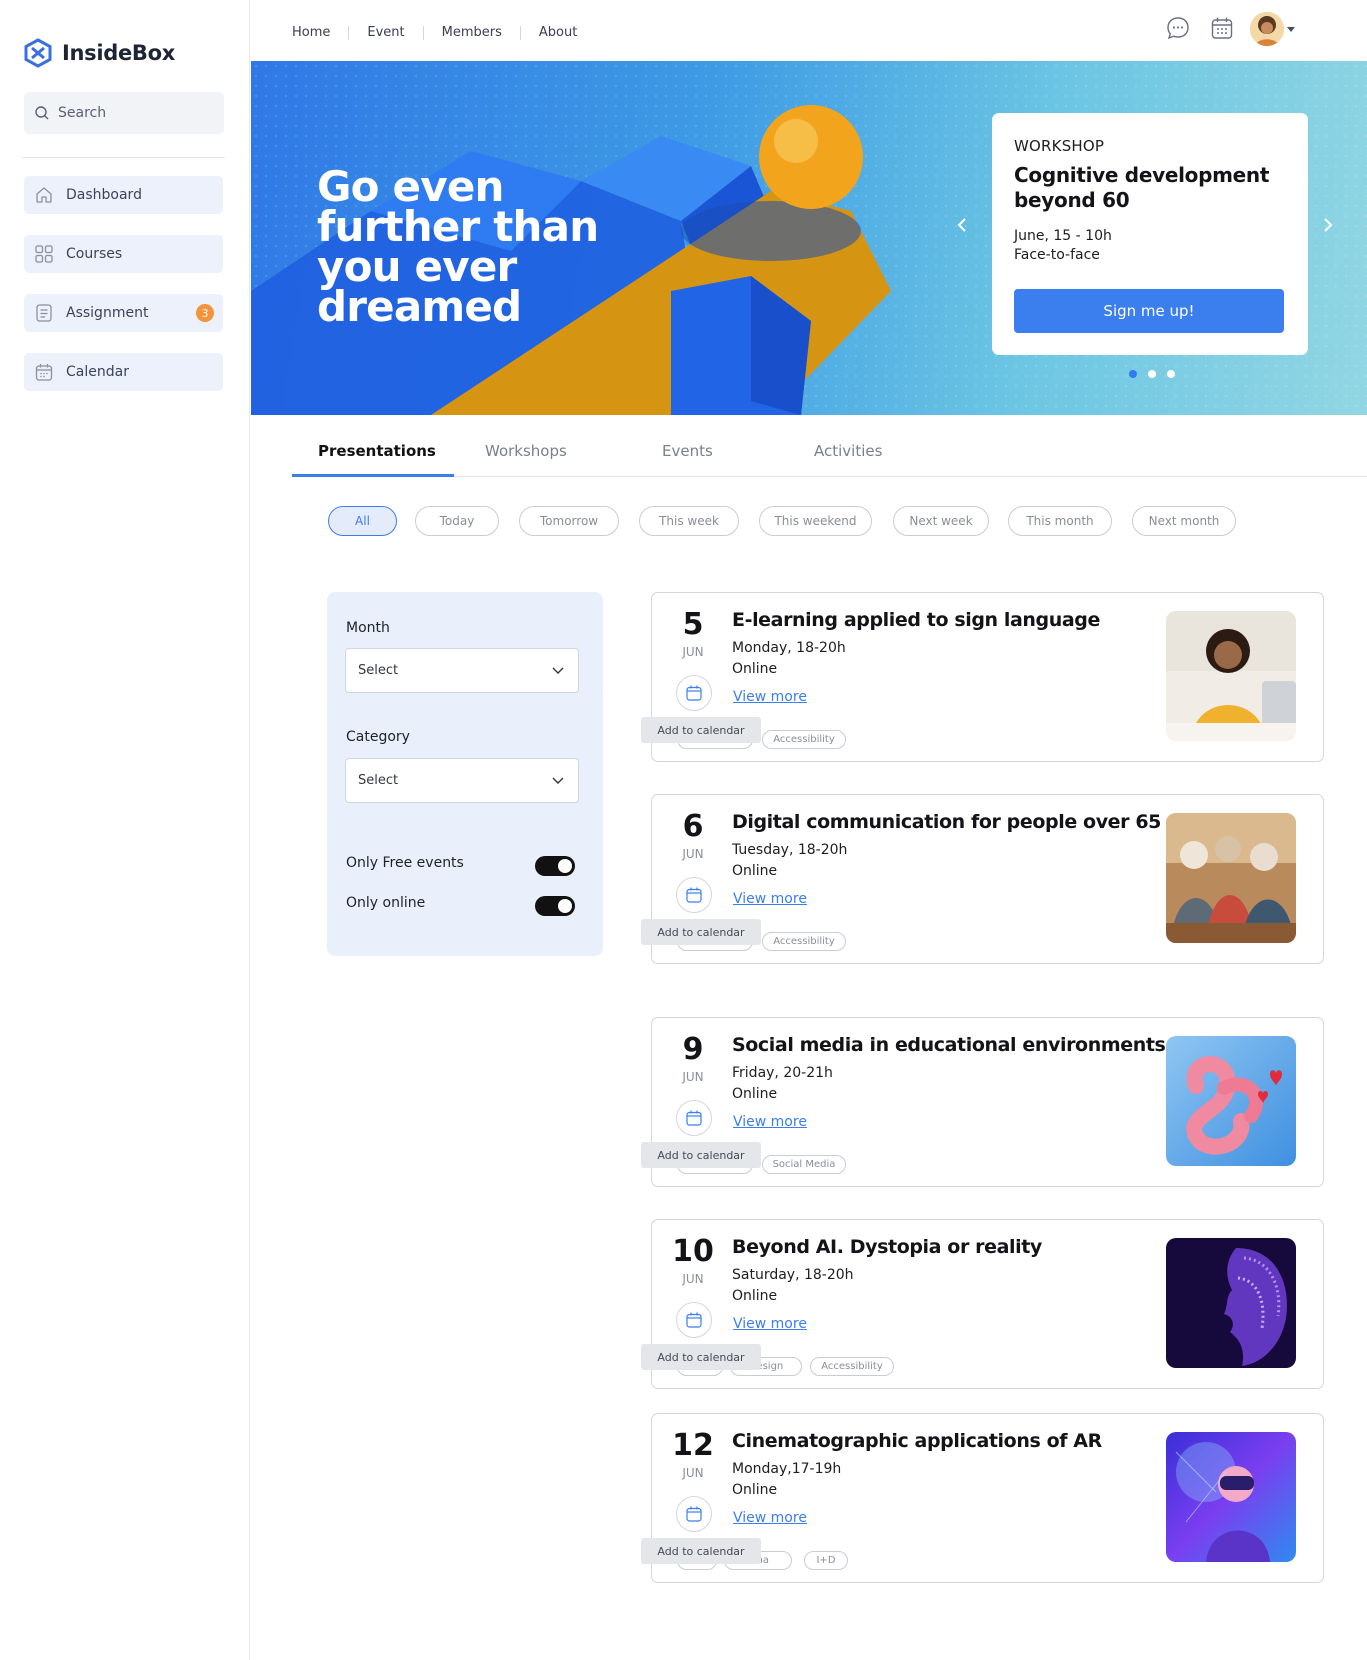 This screenshot has height=1660, width=1367. I want to click on month-select: Select, so click(462, 670).